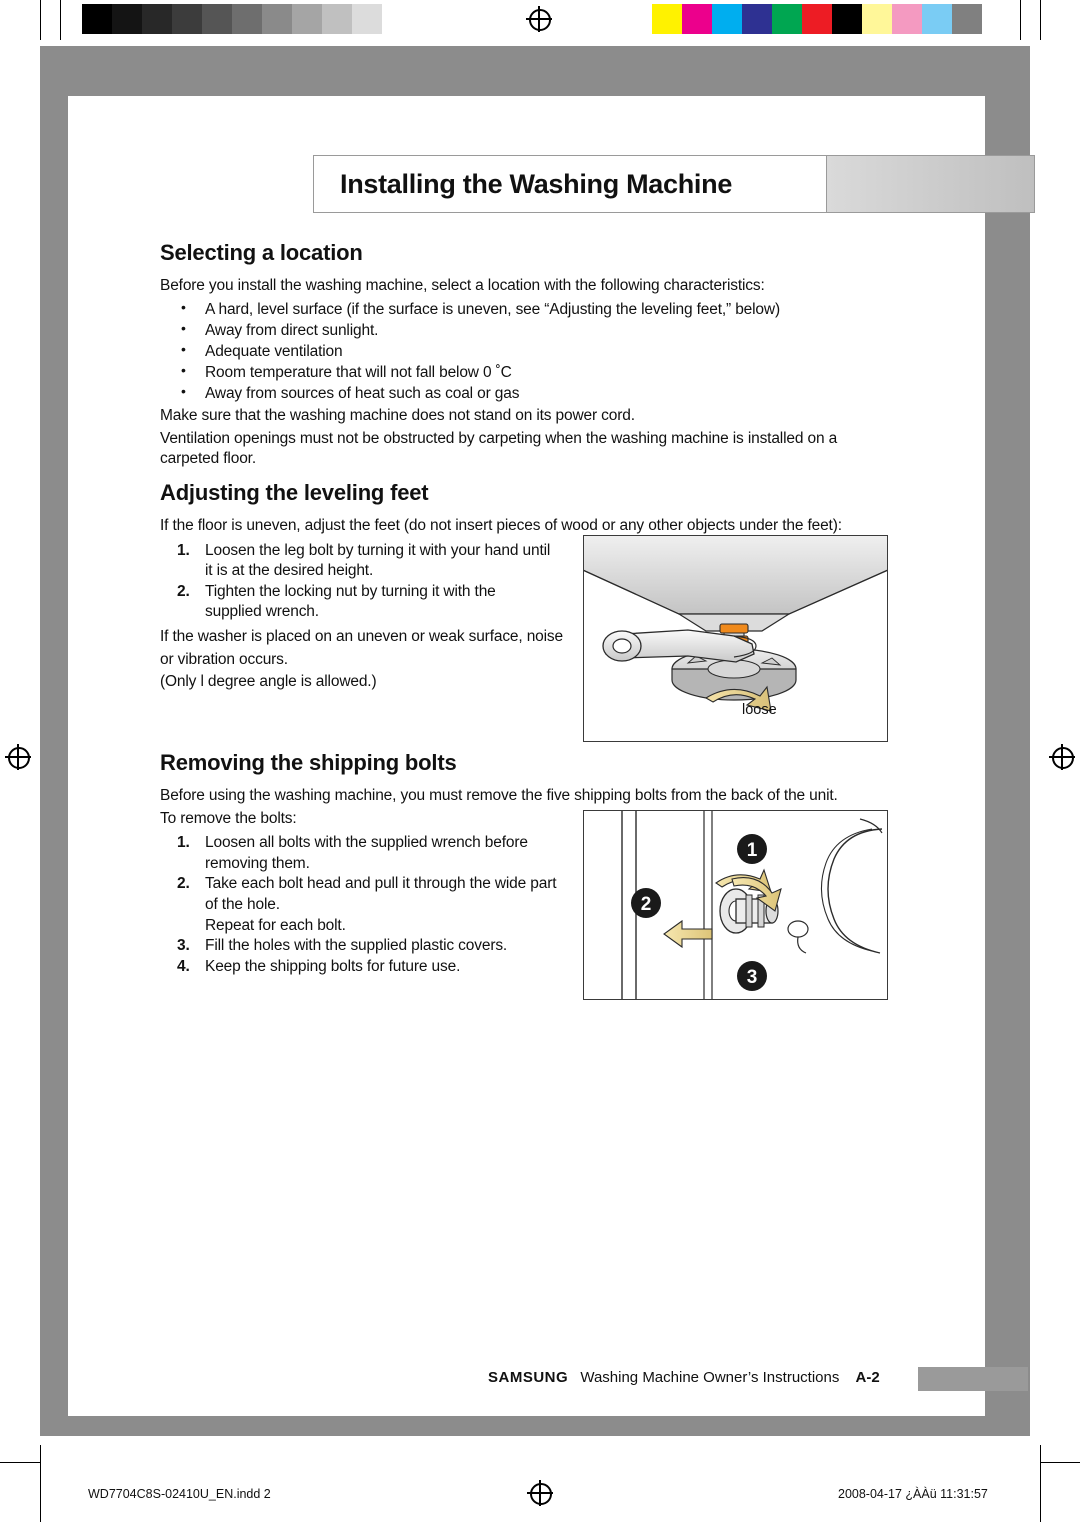 This screenshot has height=1522, width=1080. I want to click on print-filename: WD7704C8S-02410U_EN.indd 2, so click(179, 1494).